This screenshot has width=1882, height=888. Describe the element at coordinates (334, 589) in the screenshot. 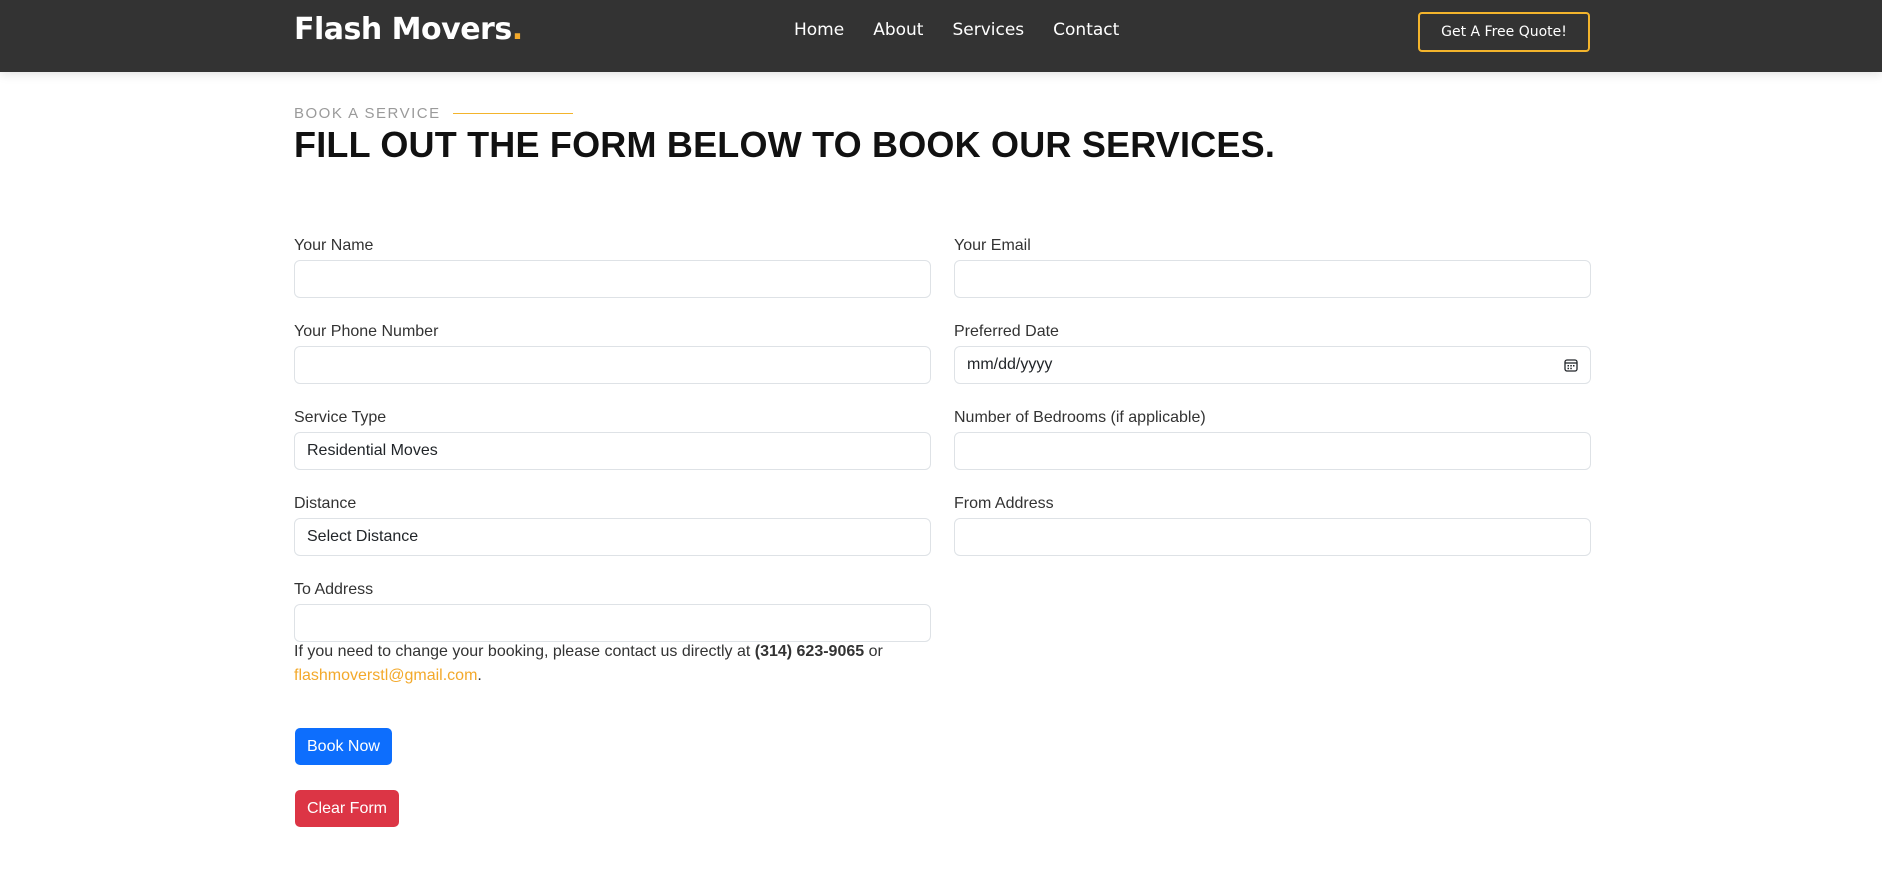

I see `to-address-label: To Address` at that location.